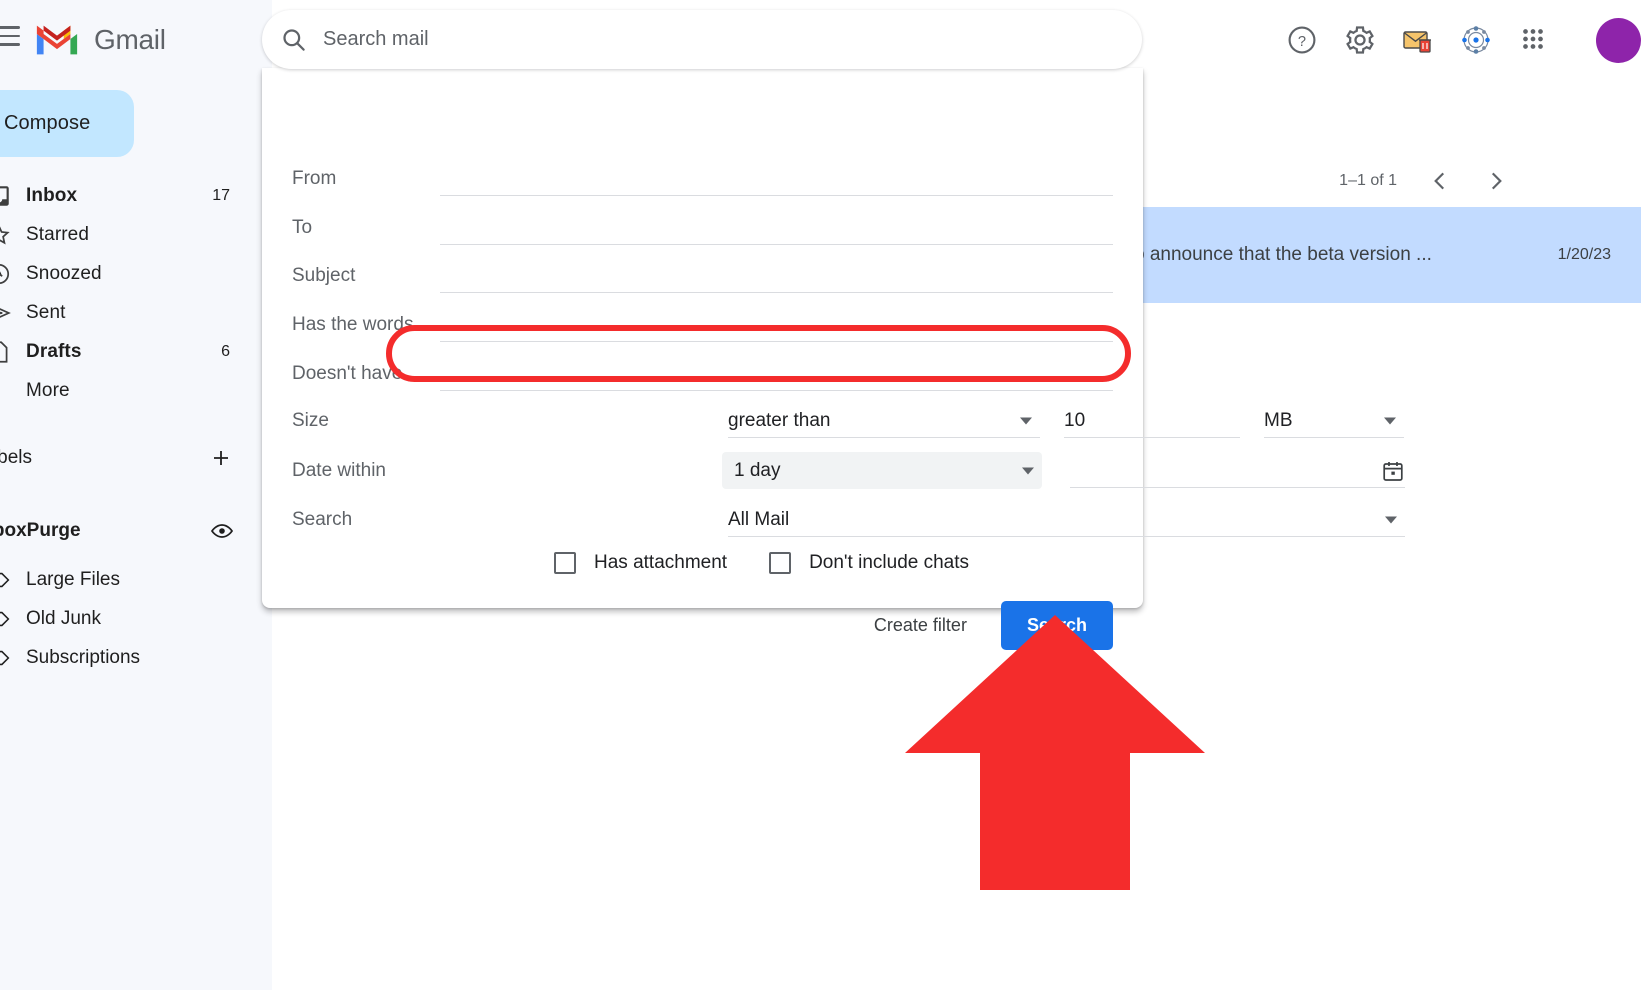 The width and height of the screenshot is (1641, 990). Describe the element at coordinates (324, 275) in the screenshot. I see `field-label: Subject` at that location.